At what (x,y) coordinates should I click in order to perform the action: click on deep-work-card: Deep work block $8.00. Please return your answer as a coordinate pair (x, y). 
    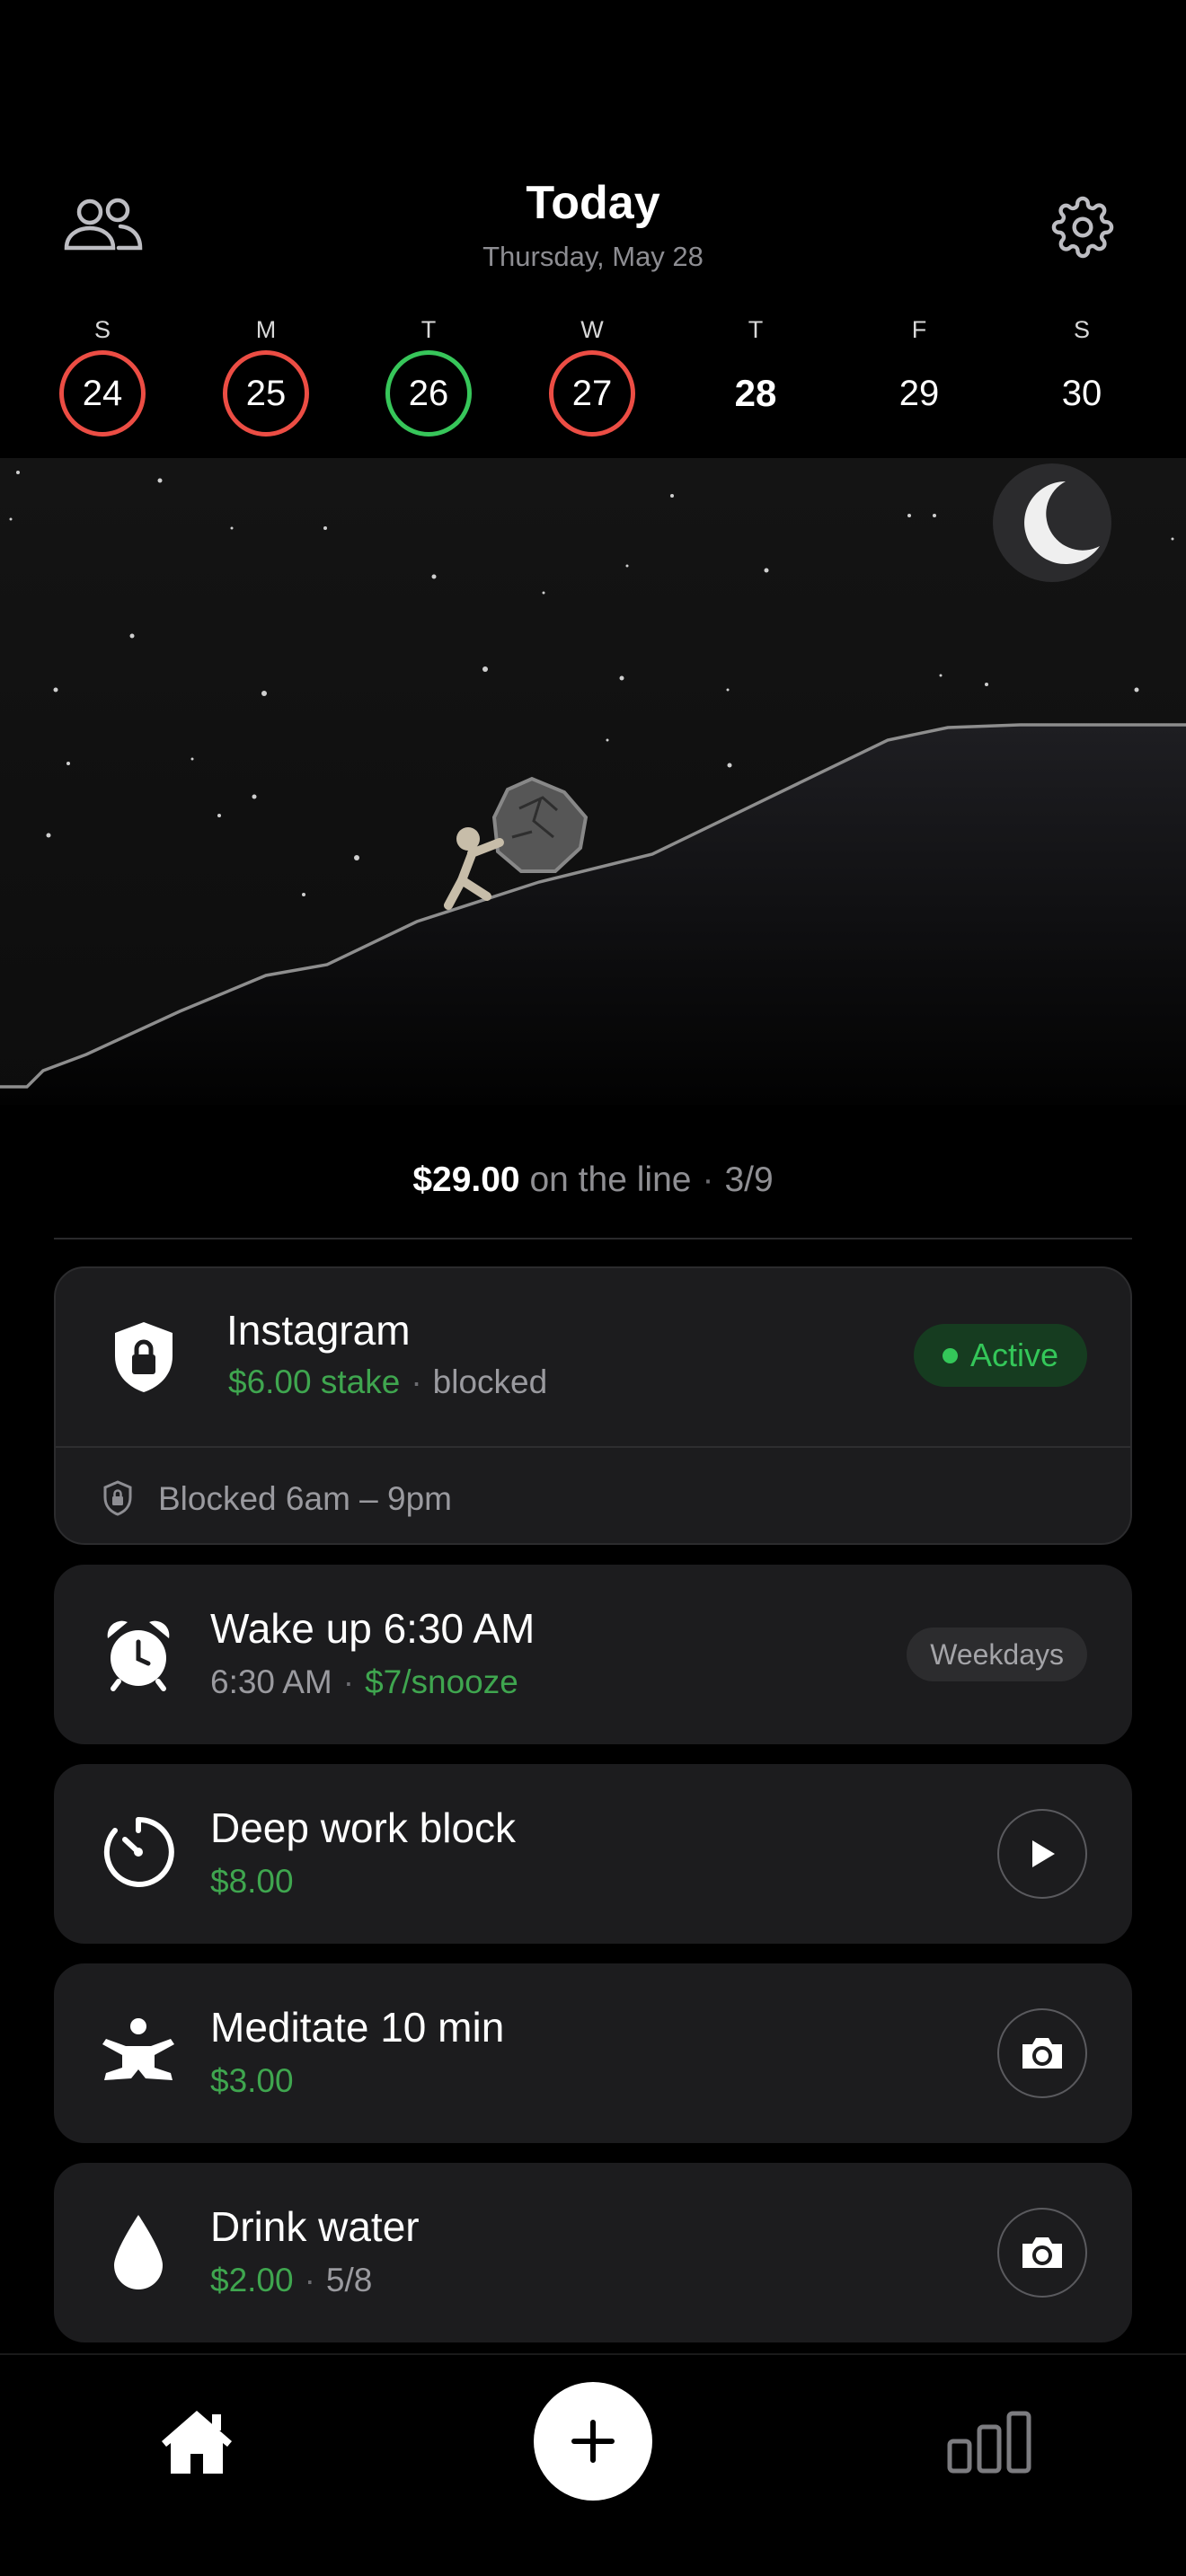
    Looking at the image, I should click on (593, 1854).